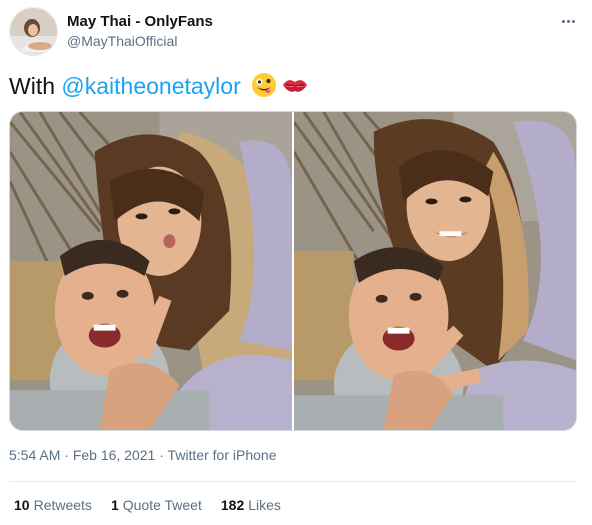 The width and height of the screenshot is (592, 525). Describe the element at coordinates (568, 21) in the screenshot. I see `more-options-icon` at that location.